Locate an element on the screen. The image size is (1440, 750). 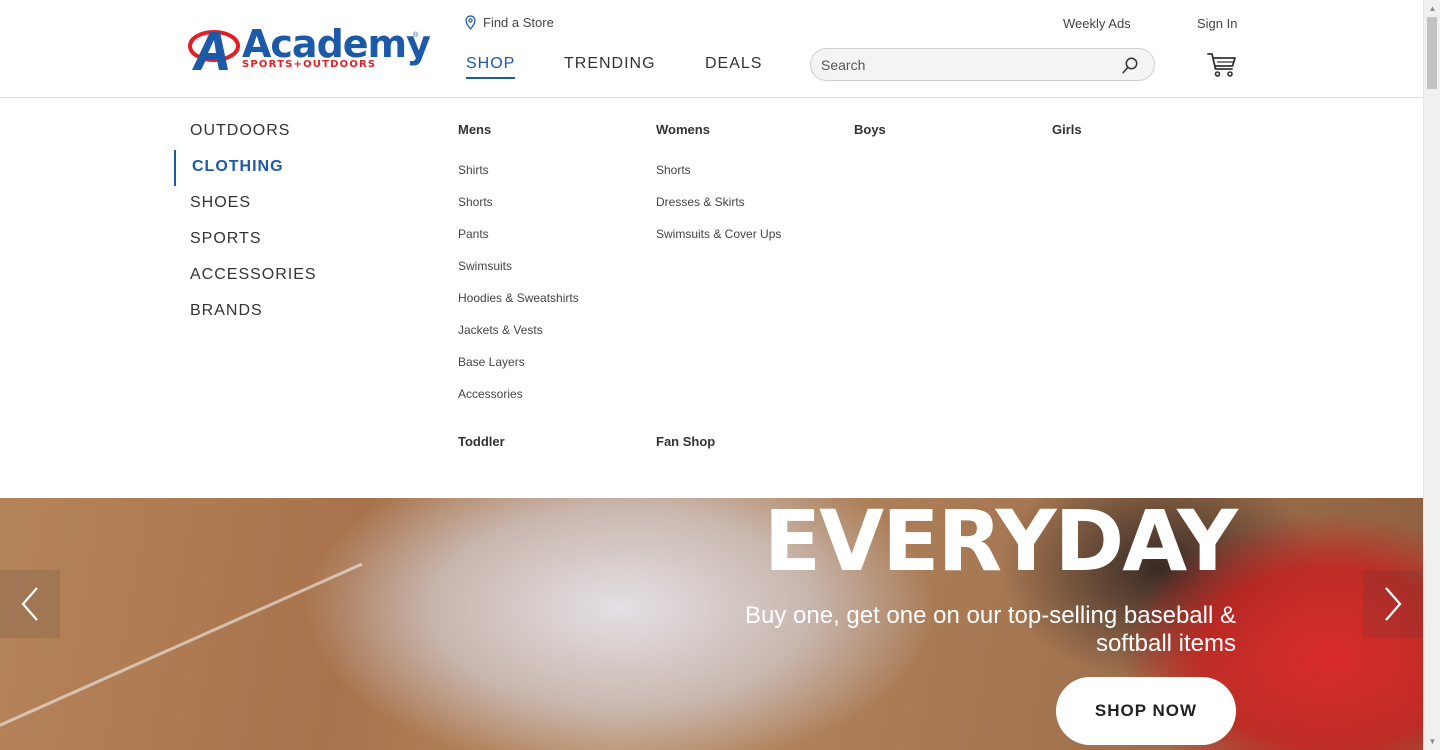
academy-logo: Academy ® SPORTS+OUTDOORS is located at coordinates (309, 49).